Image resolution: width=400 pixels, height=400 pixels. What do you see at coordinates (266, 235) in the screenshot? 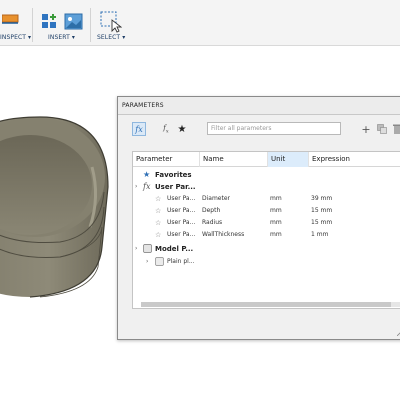
I see `table-row: ☆ User Pa... WallThickness mm 1 mm` at bounding box center [266, 235].